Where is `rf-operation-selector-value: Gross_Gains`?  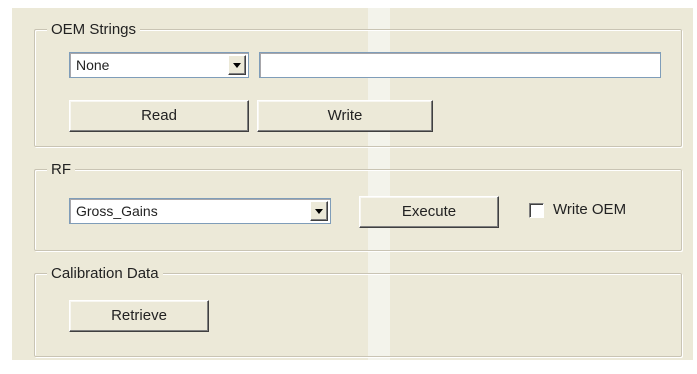
rf-operation-selector-value: Gross_Gains is located at coordinates (117, 211).